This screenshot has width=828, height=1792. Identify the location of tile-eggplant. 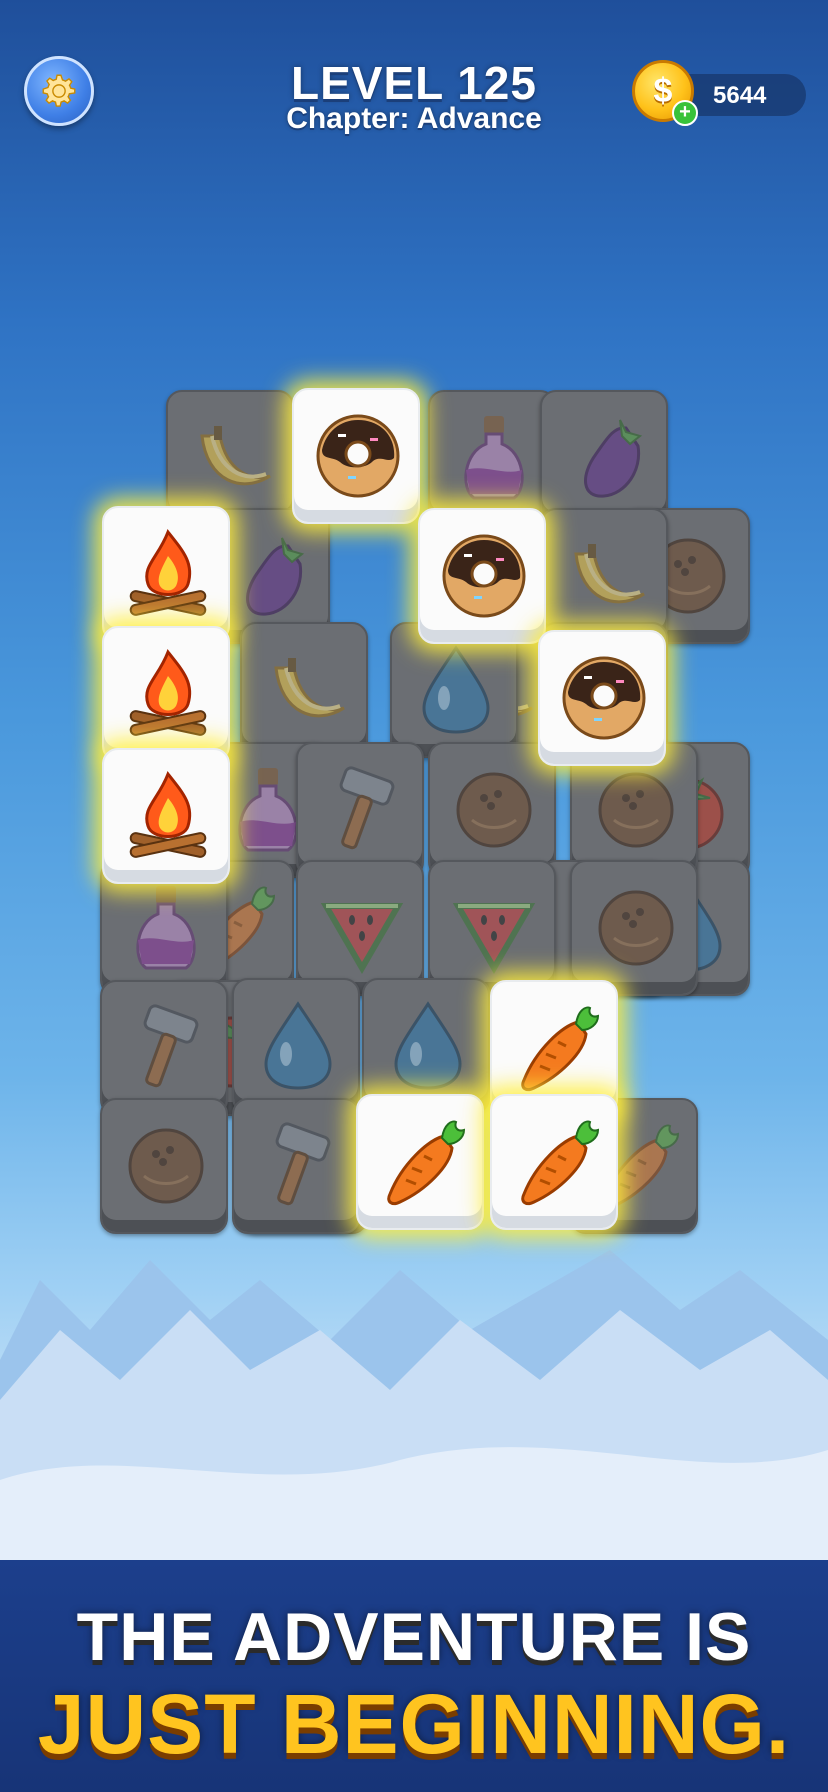
(604, 458).